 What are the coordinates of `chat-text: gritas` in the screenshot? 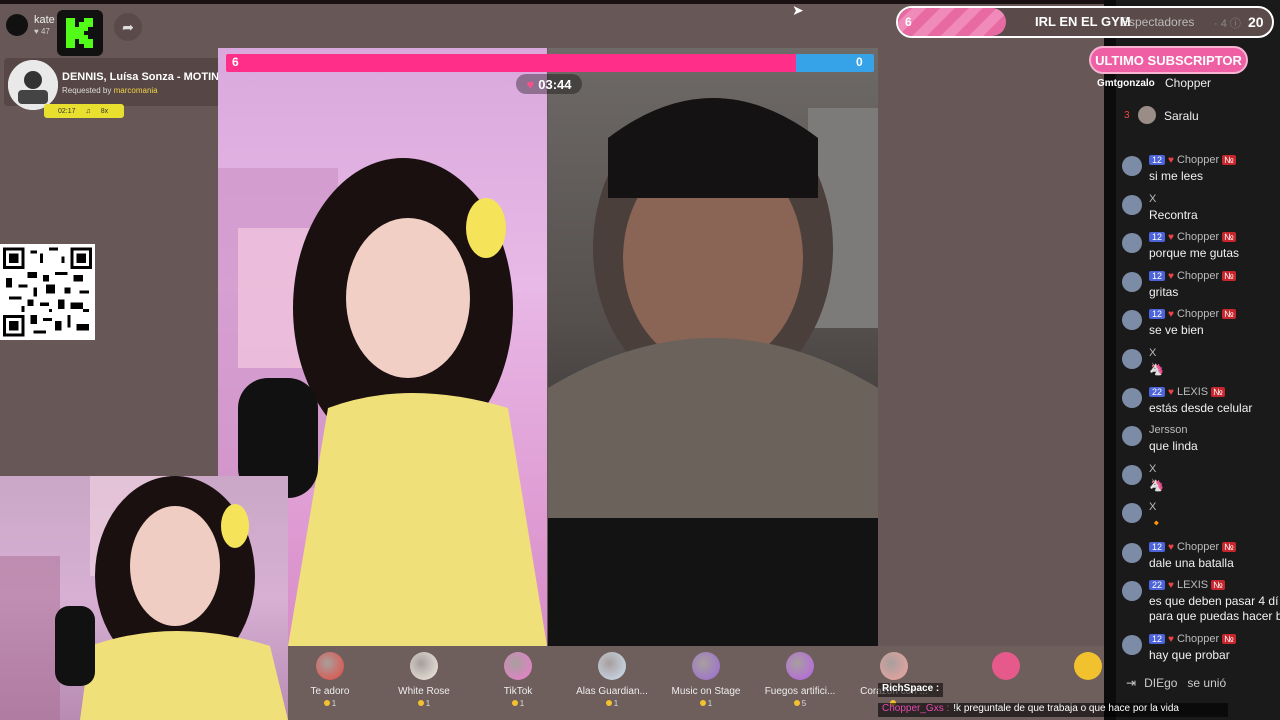 It's located at (1164, 292).